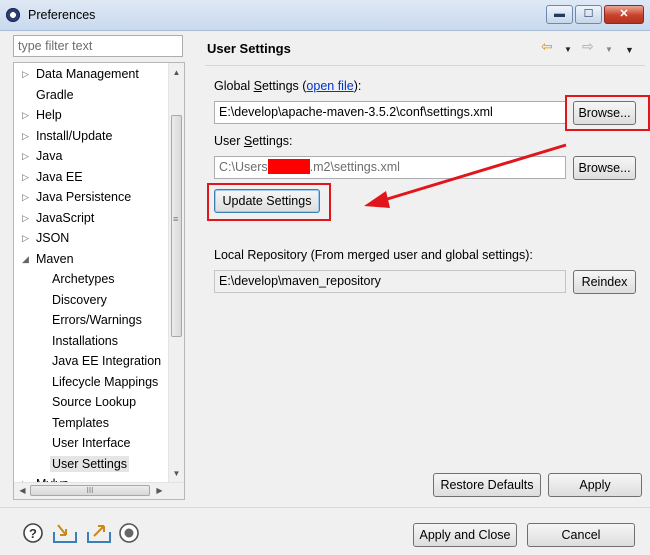 The image size is (650, 555). I want to click on tree-item-javascript: ▷ JavaScript, so click(92, 218).